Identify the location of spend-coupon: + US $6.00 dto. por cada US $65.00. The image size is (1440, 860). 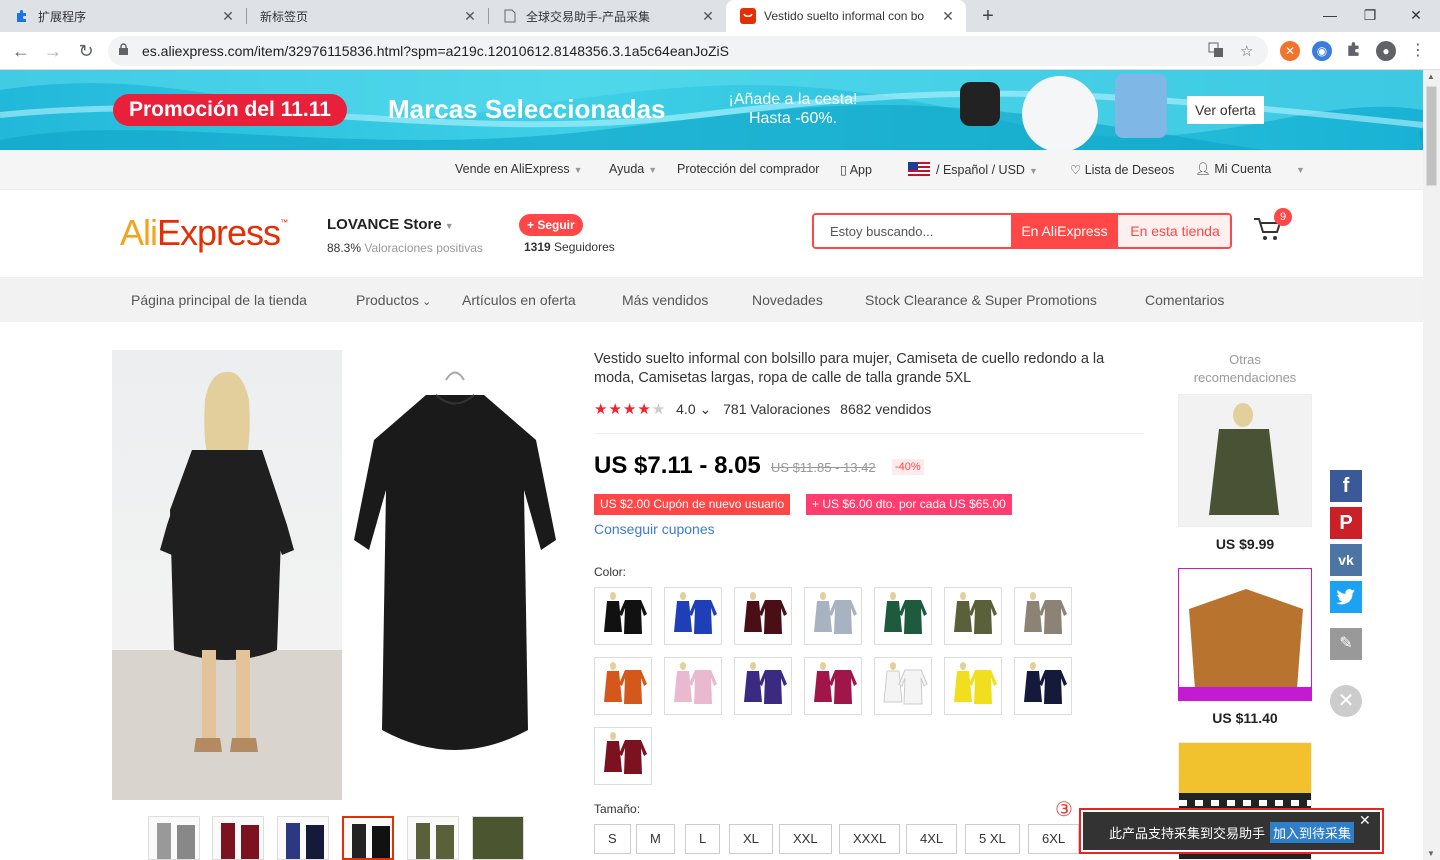
(909, 504).